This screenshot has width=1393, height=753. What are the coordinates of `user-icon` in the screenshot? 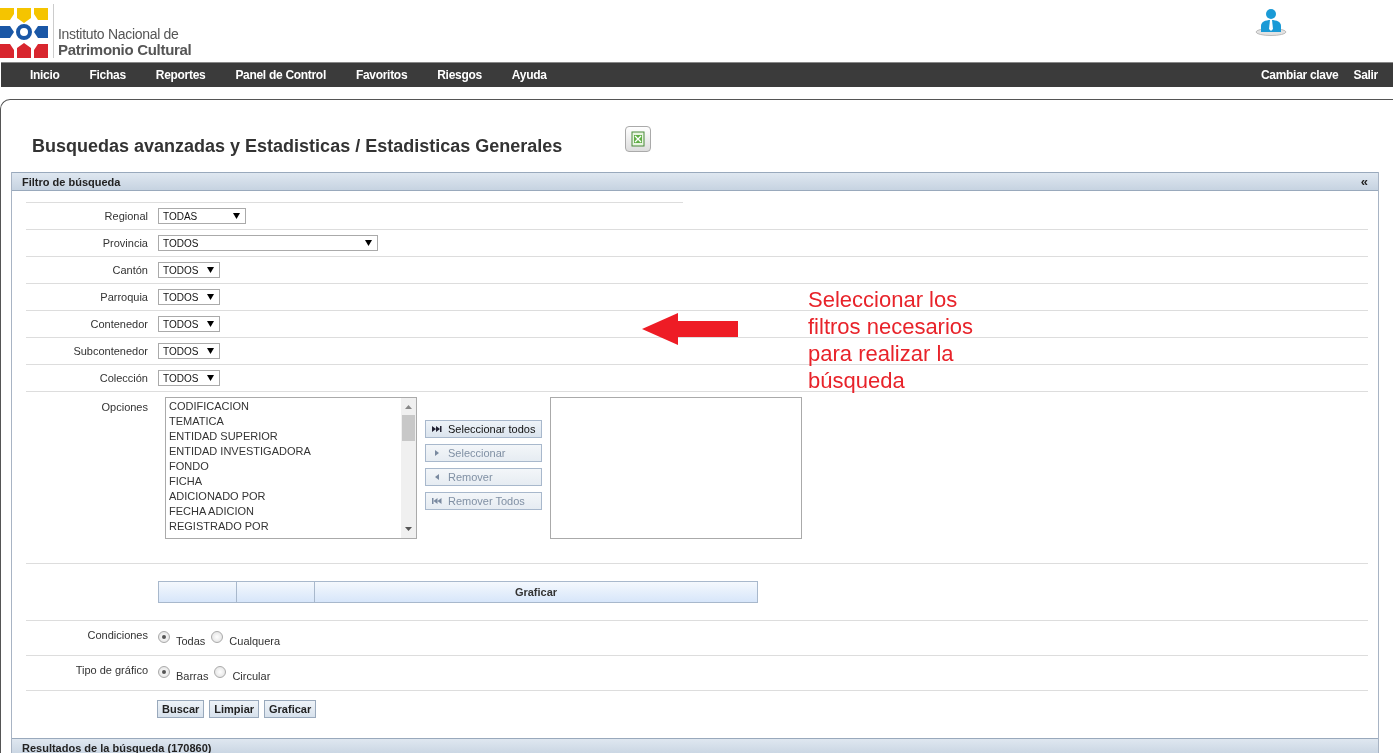 It's located at (1271, 22).